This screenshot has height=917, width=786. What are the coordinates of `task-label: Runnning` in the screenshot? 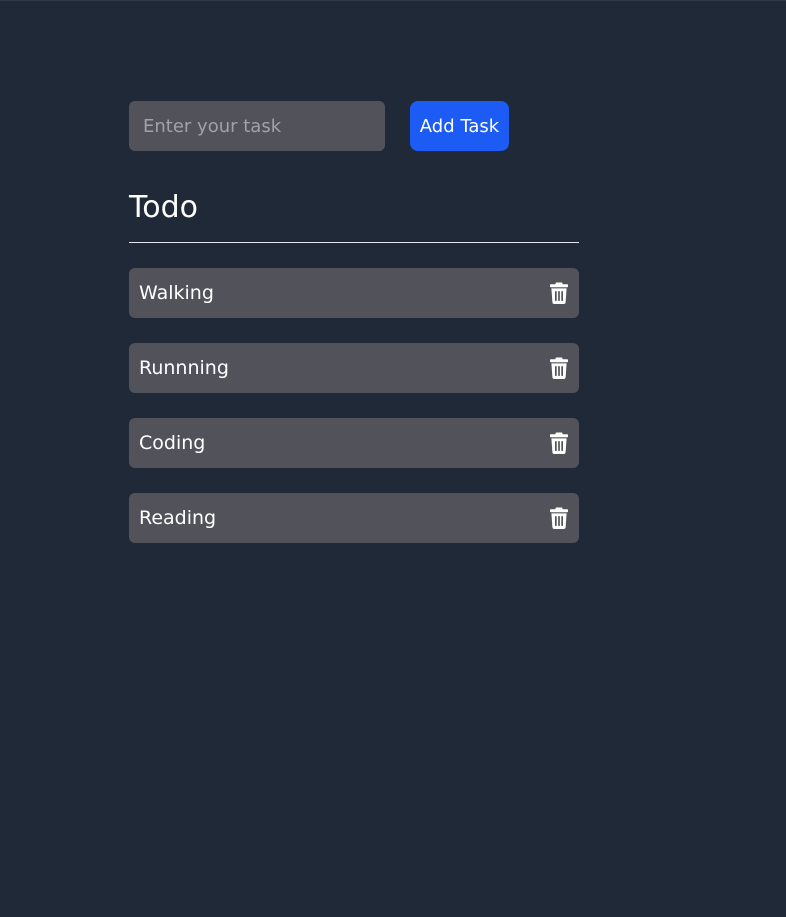 It's located at (184, 368).